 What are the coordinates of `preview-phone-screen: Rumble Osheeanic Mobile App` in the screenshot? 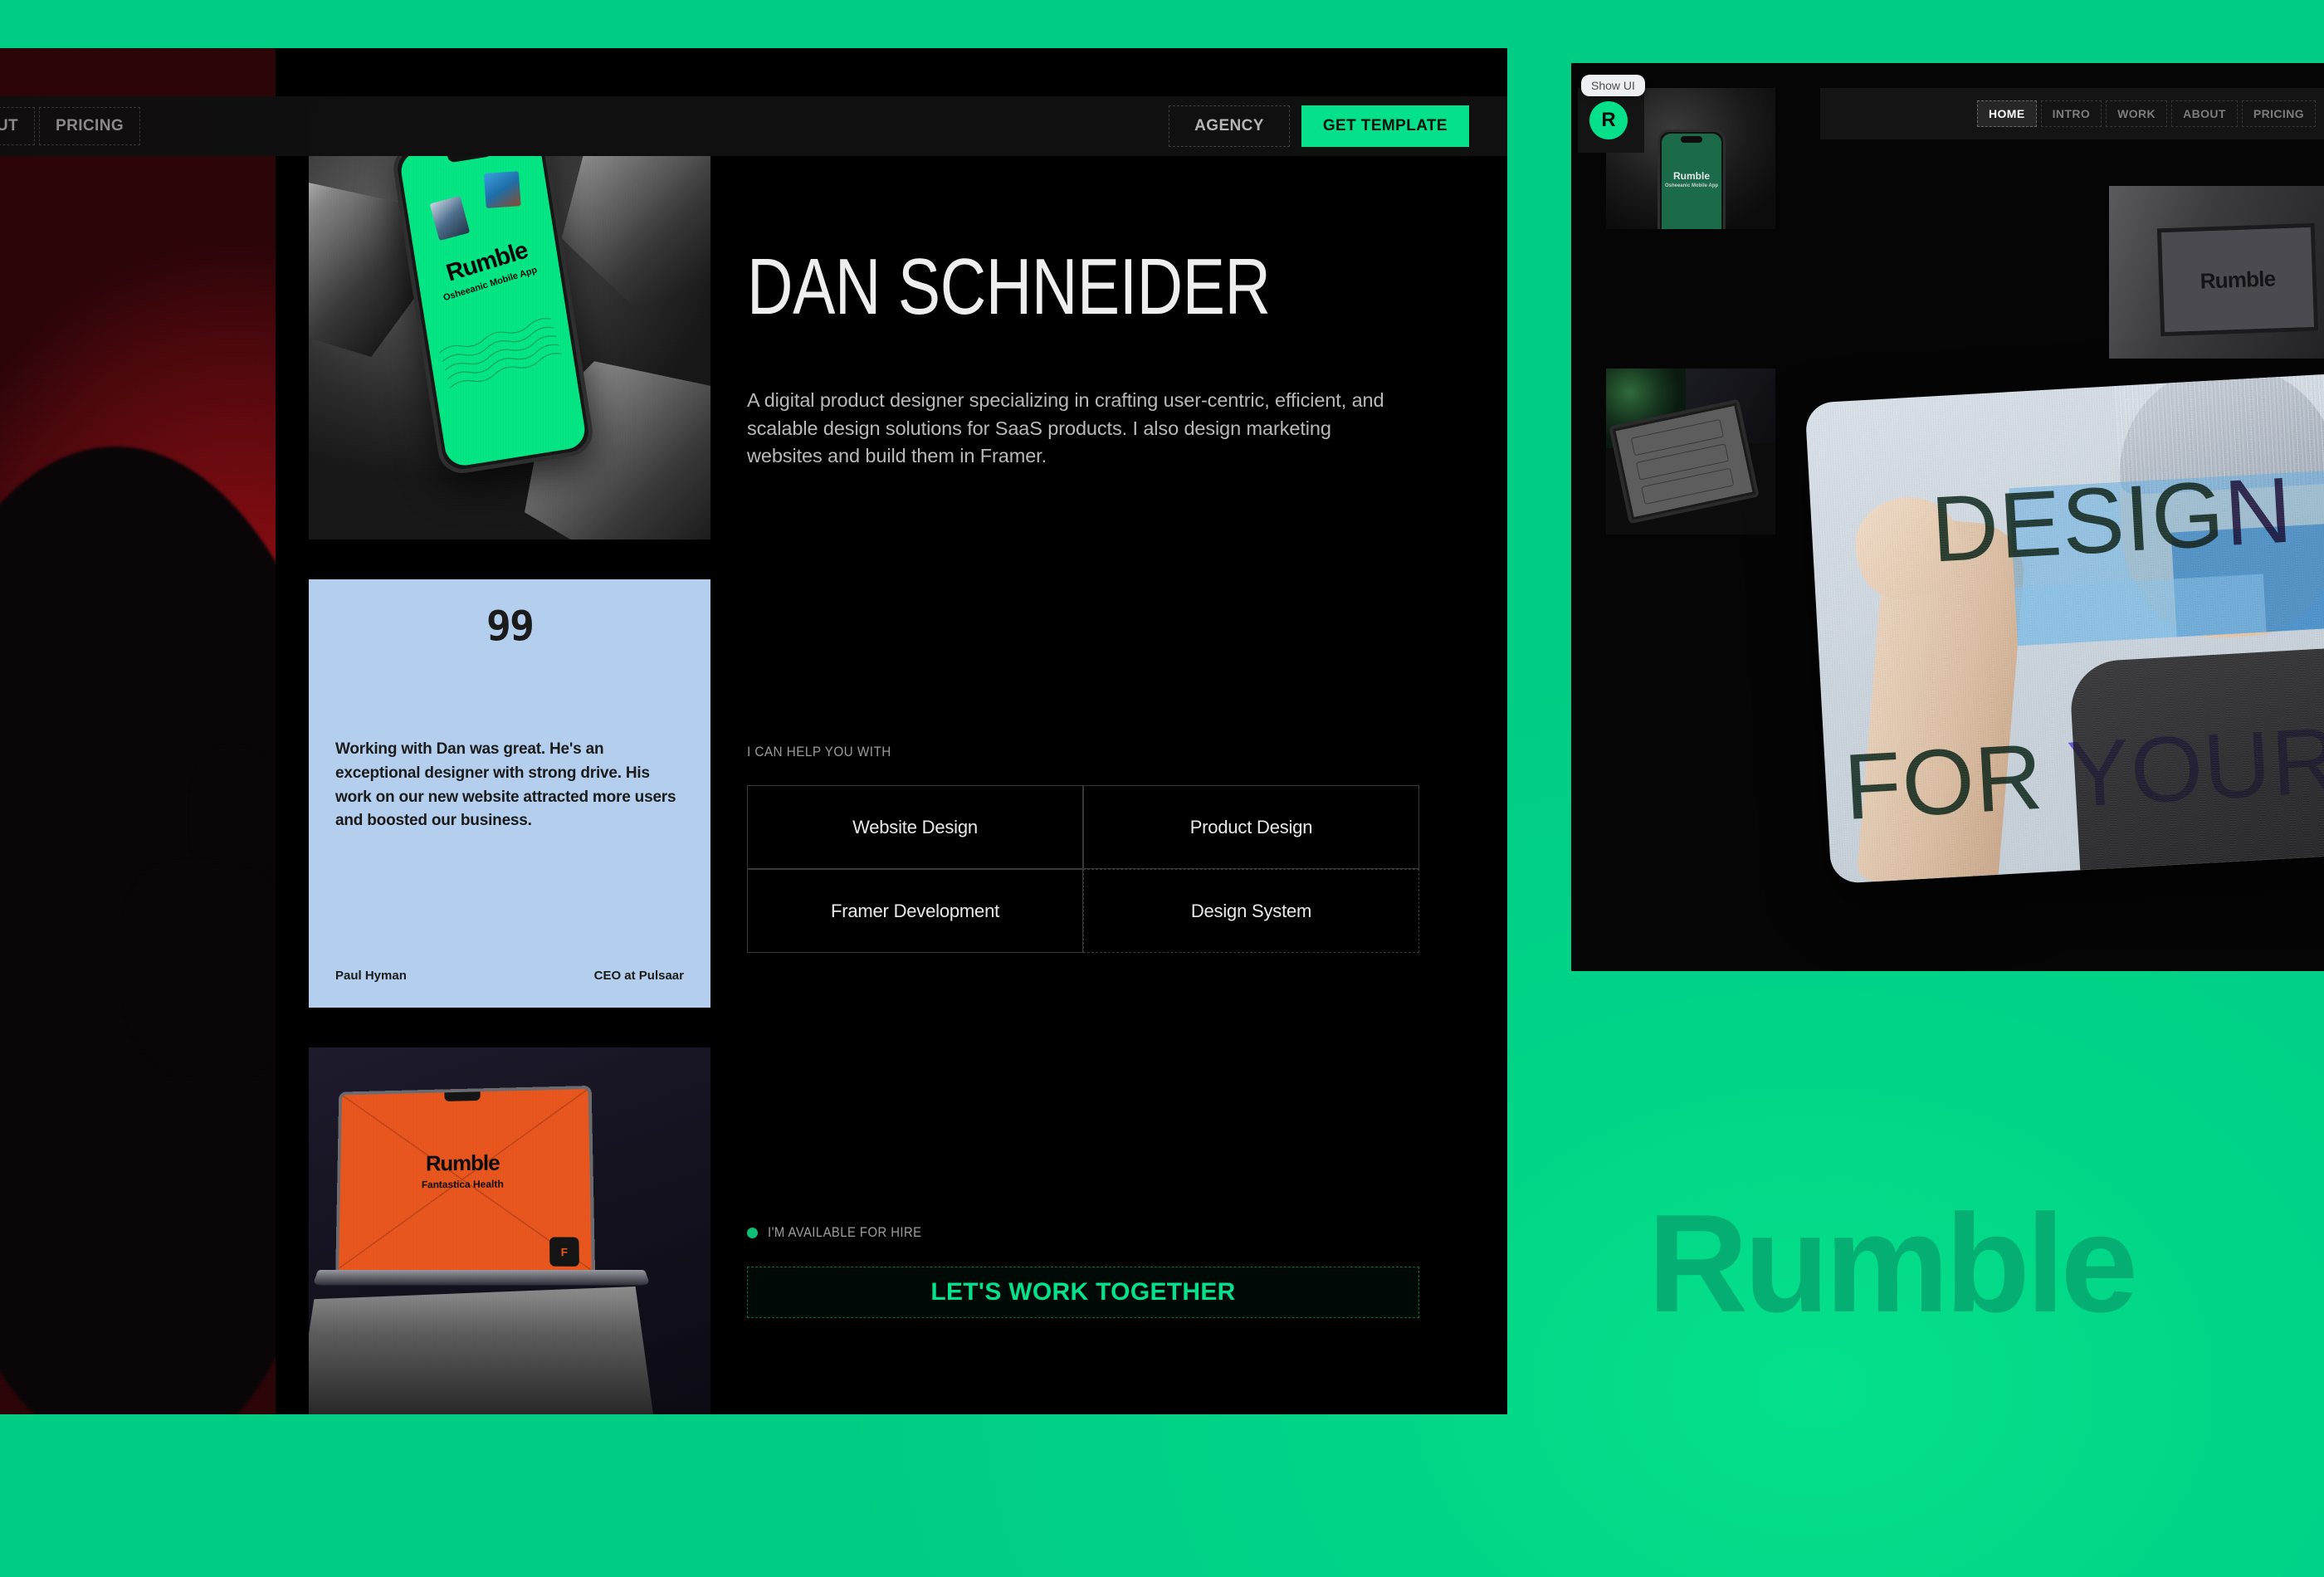 It's located at (1691, 181).